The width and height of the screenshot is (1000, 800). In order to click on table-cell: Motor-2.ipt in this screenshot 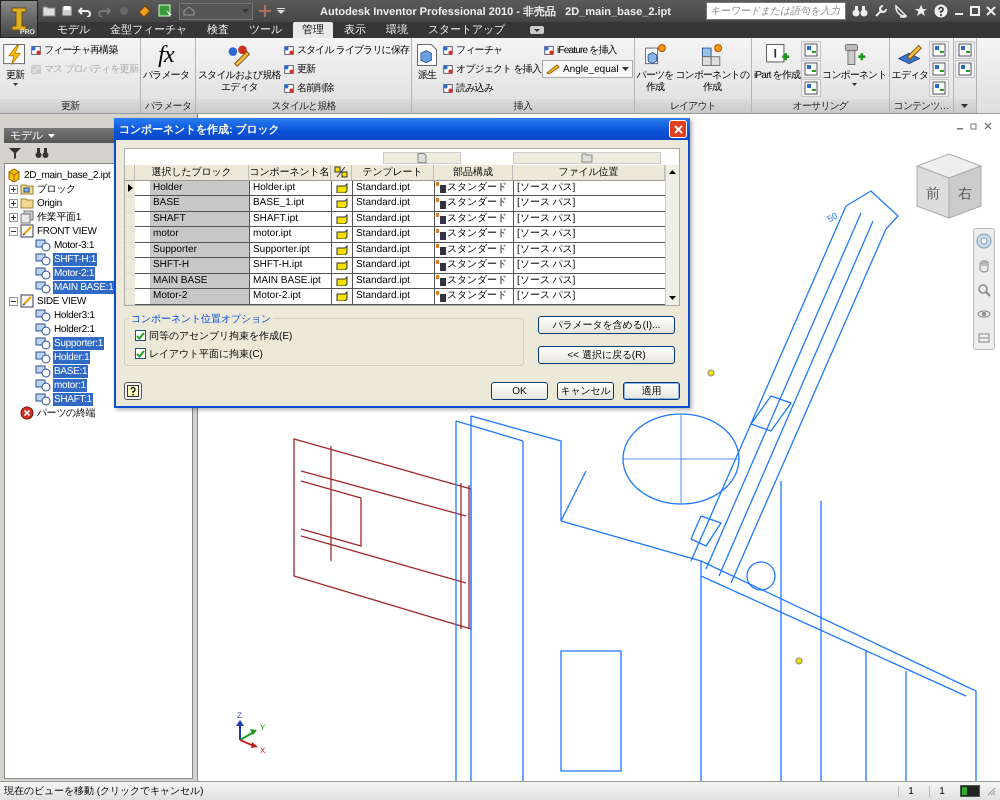, I will do `click(290, 296)`.